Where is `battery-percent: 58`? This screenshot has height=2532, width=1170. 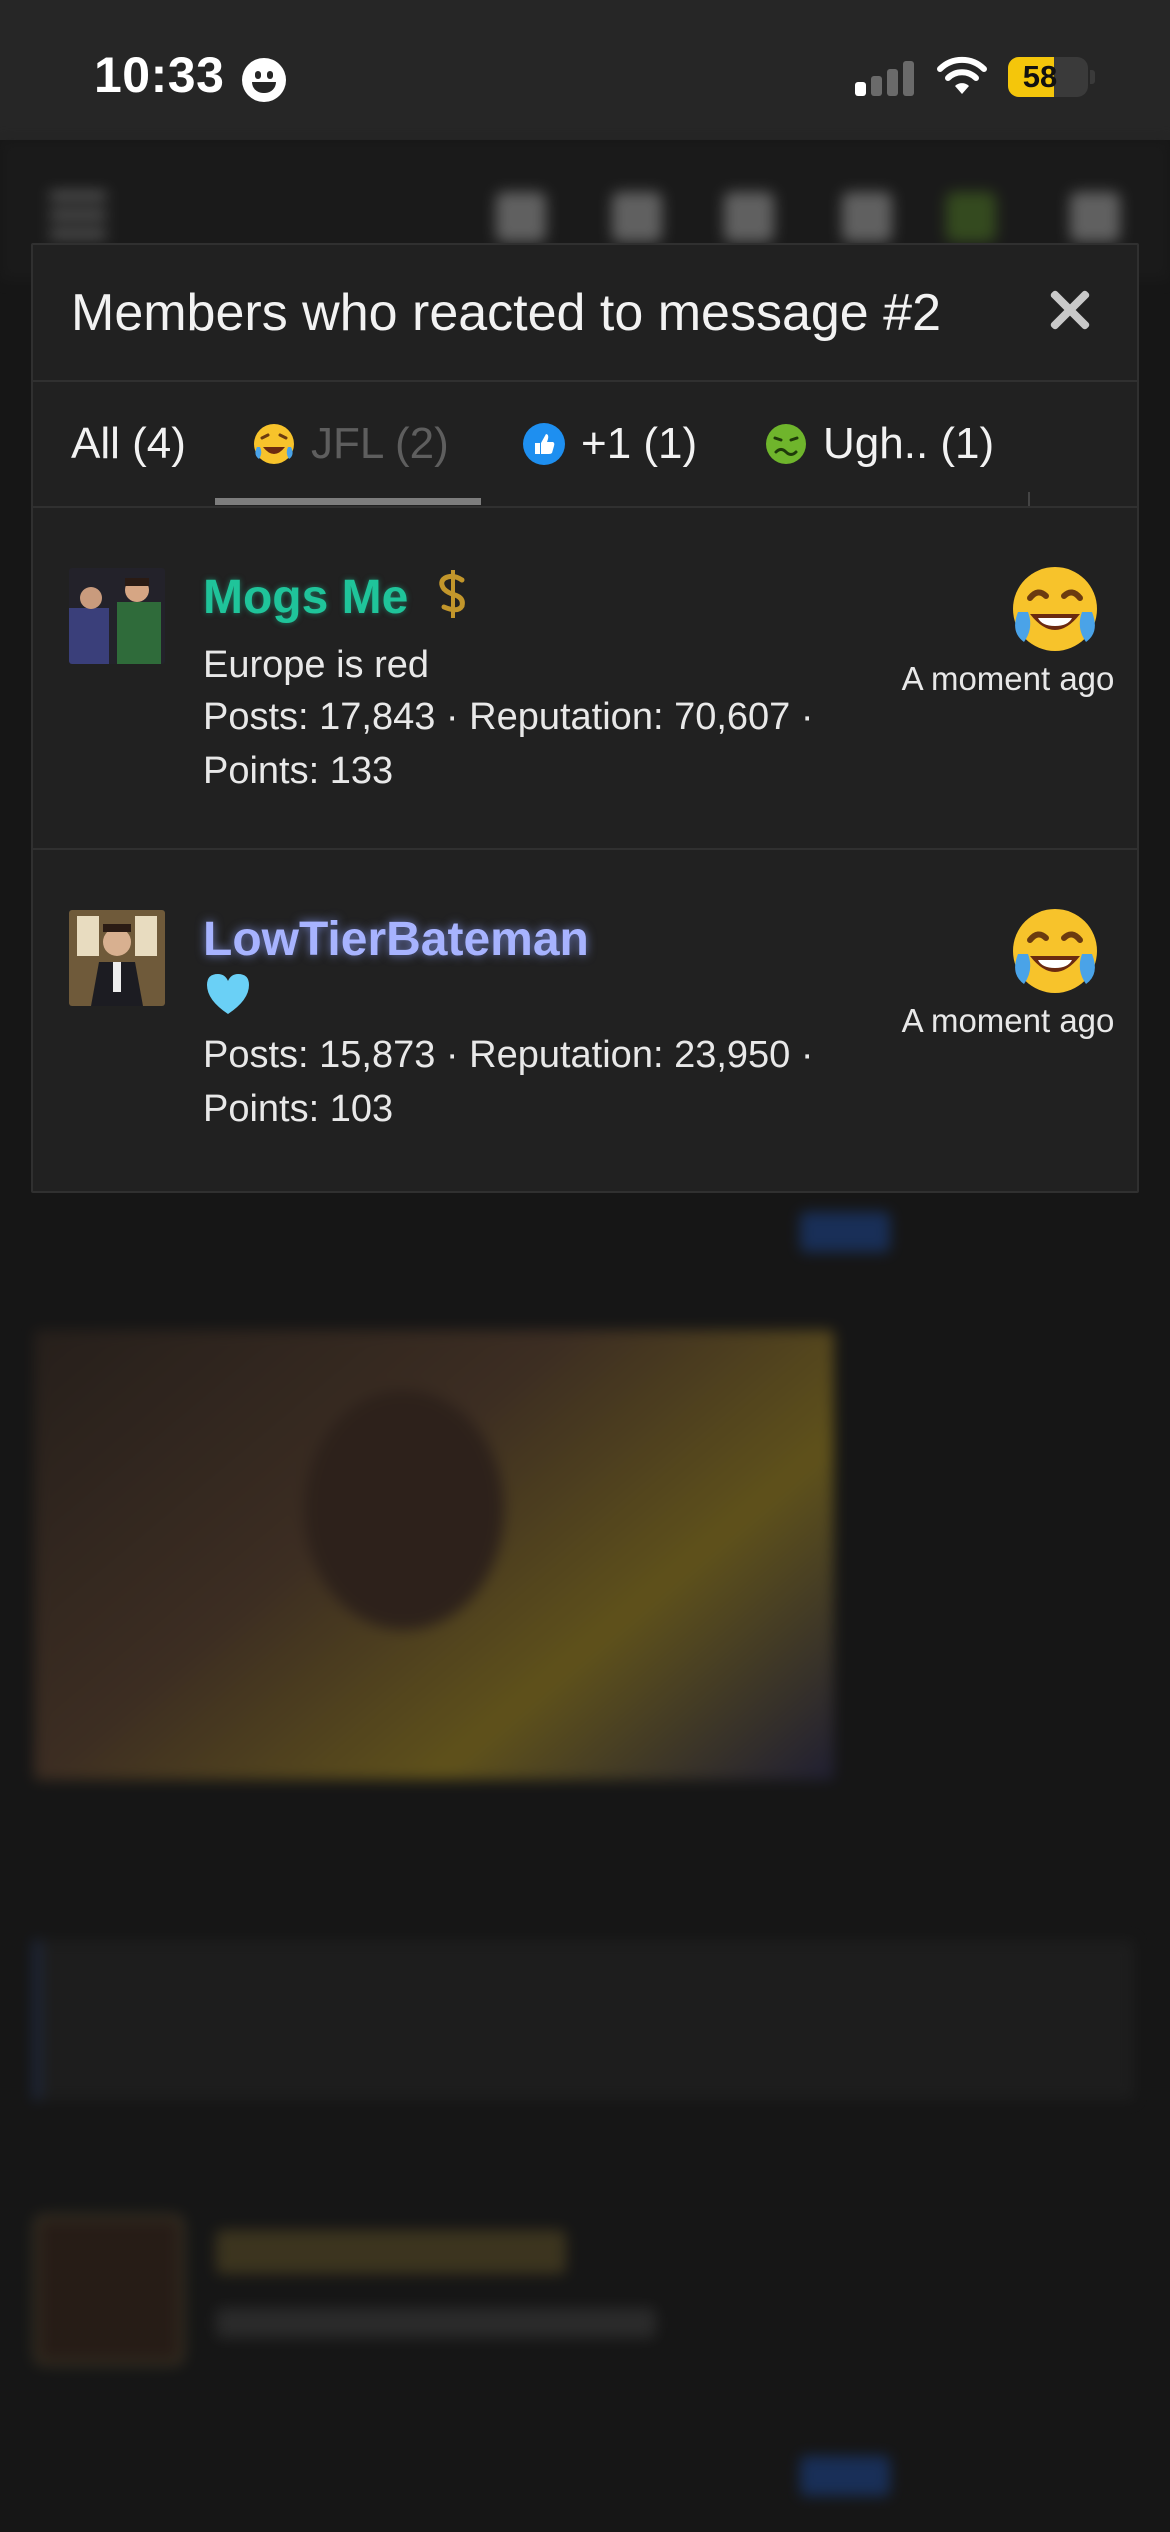
battery-percent: 58 is located at coordinates (1040, 76).